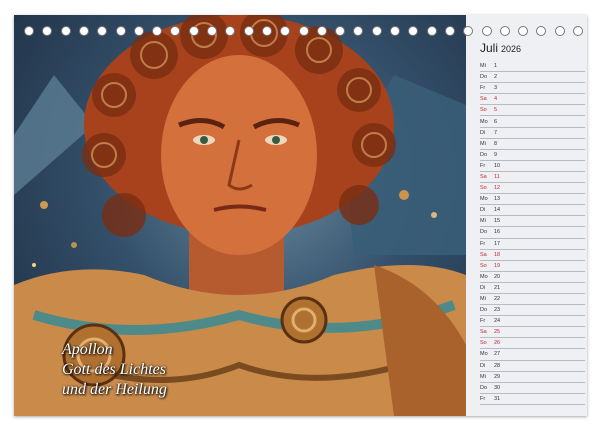 This screenshot has width=600, height=431. I want to click on day-number: 5, so click(496, 110).